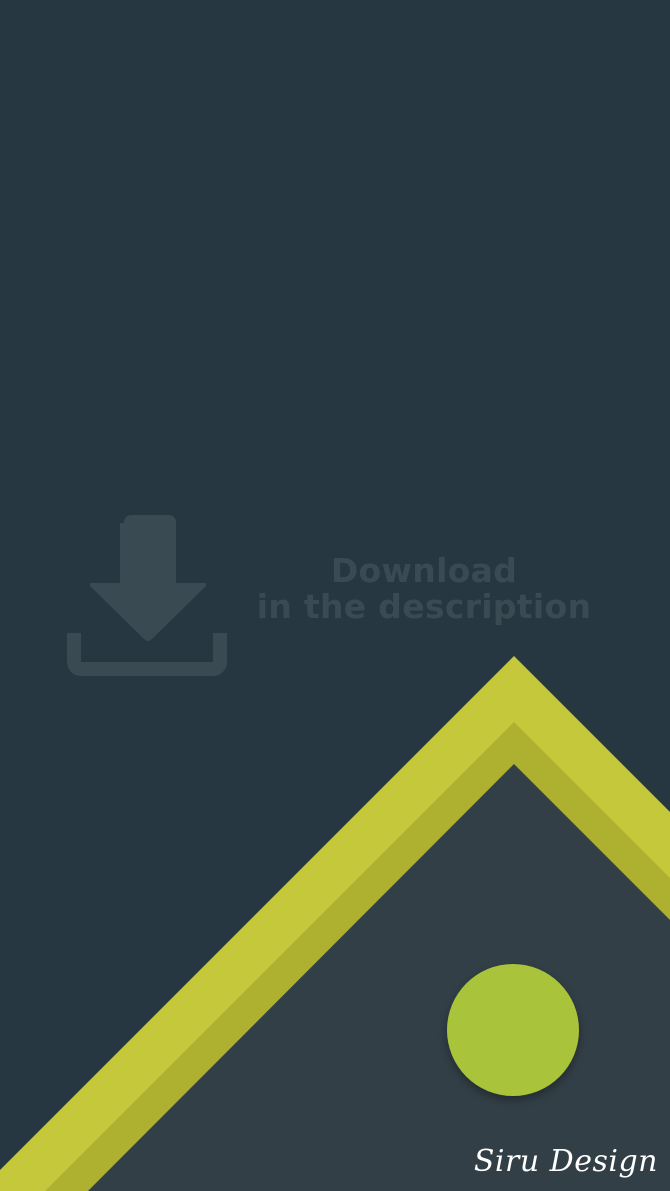 This screenshot has width=670, height=1191. What do you see at coordinates (424, 606) in the screenshot?
I see `watermark-line-2: in the description` at bounding box center [424, 606].